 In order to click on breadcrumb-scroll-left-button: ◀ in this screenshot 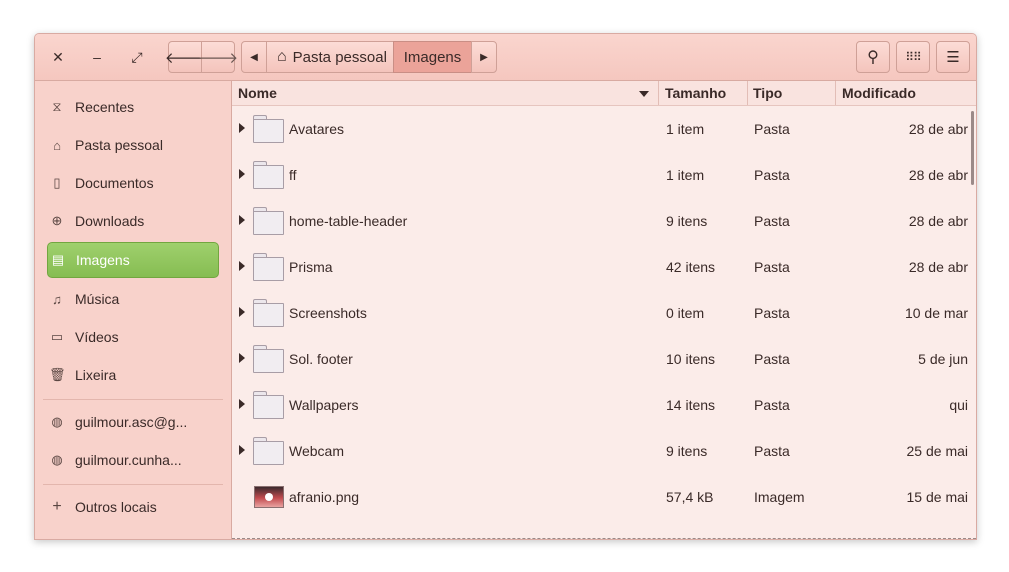, I will do `click(254, 57)`.